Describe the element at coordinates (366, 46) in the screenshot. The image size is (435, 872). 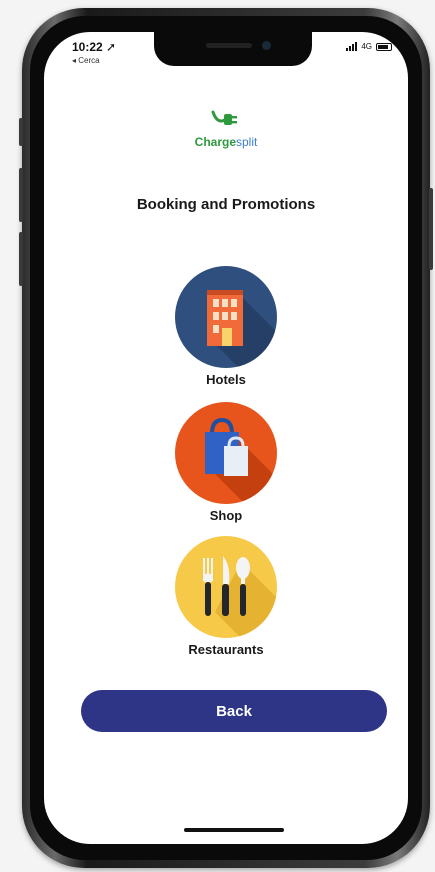
I see `network-label: 4G` at that location.